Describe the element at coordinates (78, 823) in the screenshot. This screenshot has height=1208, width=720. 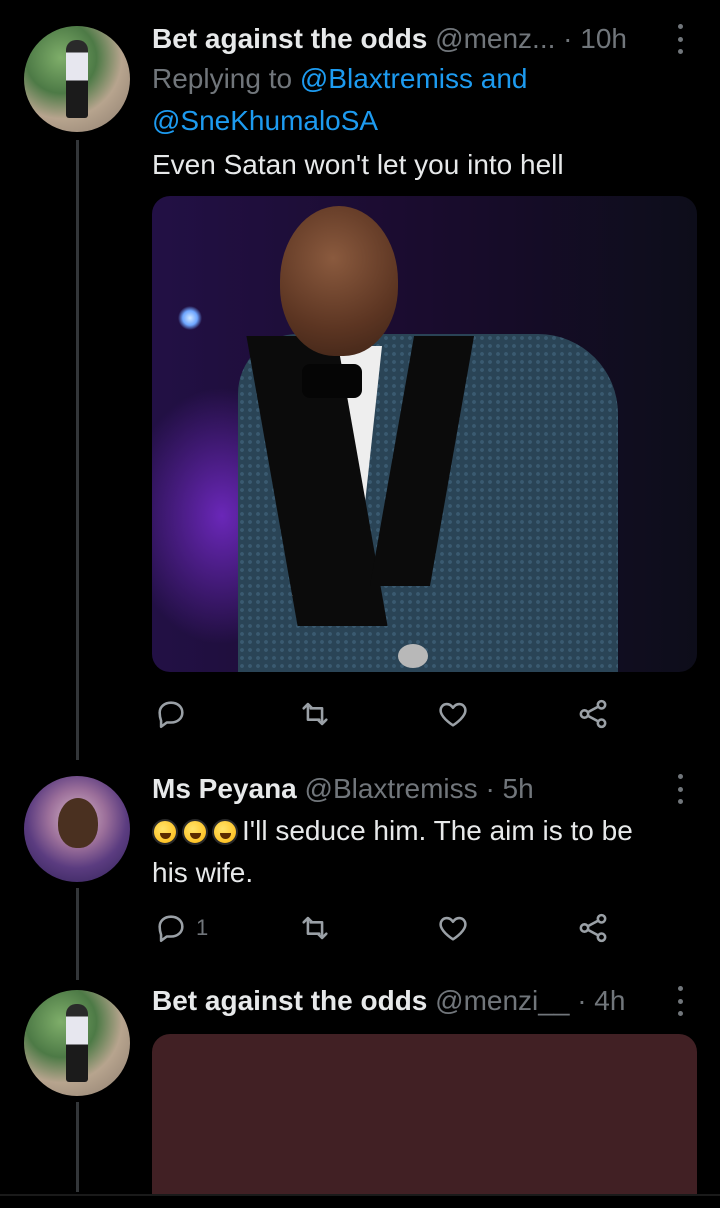
I see `avatar-face` at that location.